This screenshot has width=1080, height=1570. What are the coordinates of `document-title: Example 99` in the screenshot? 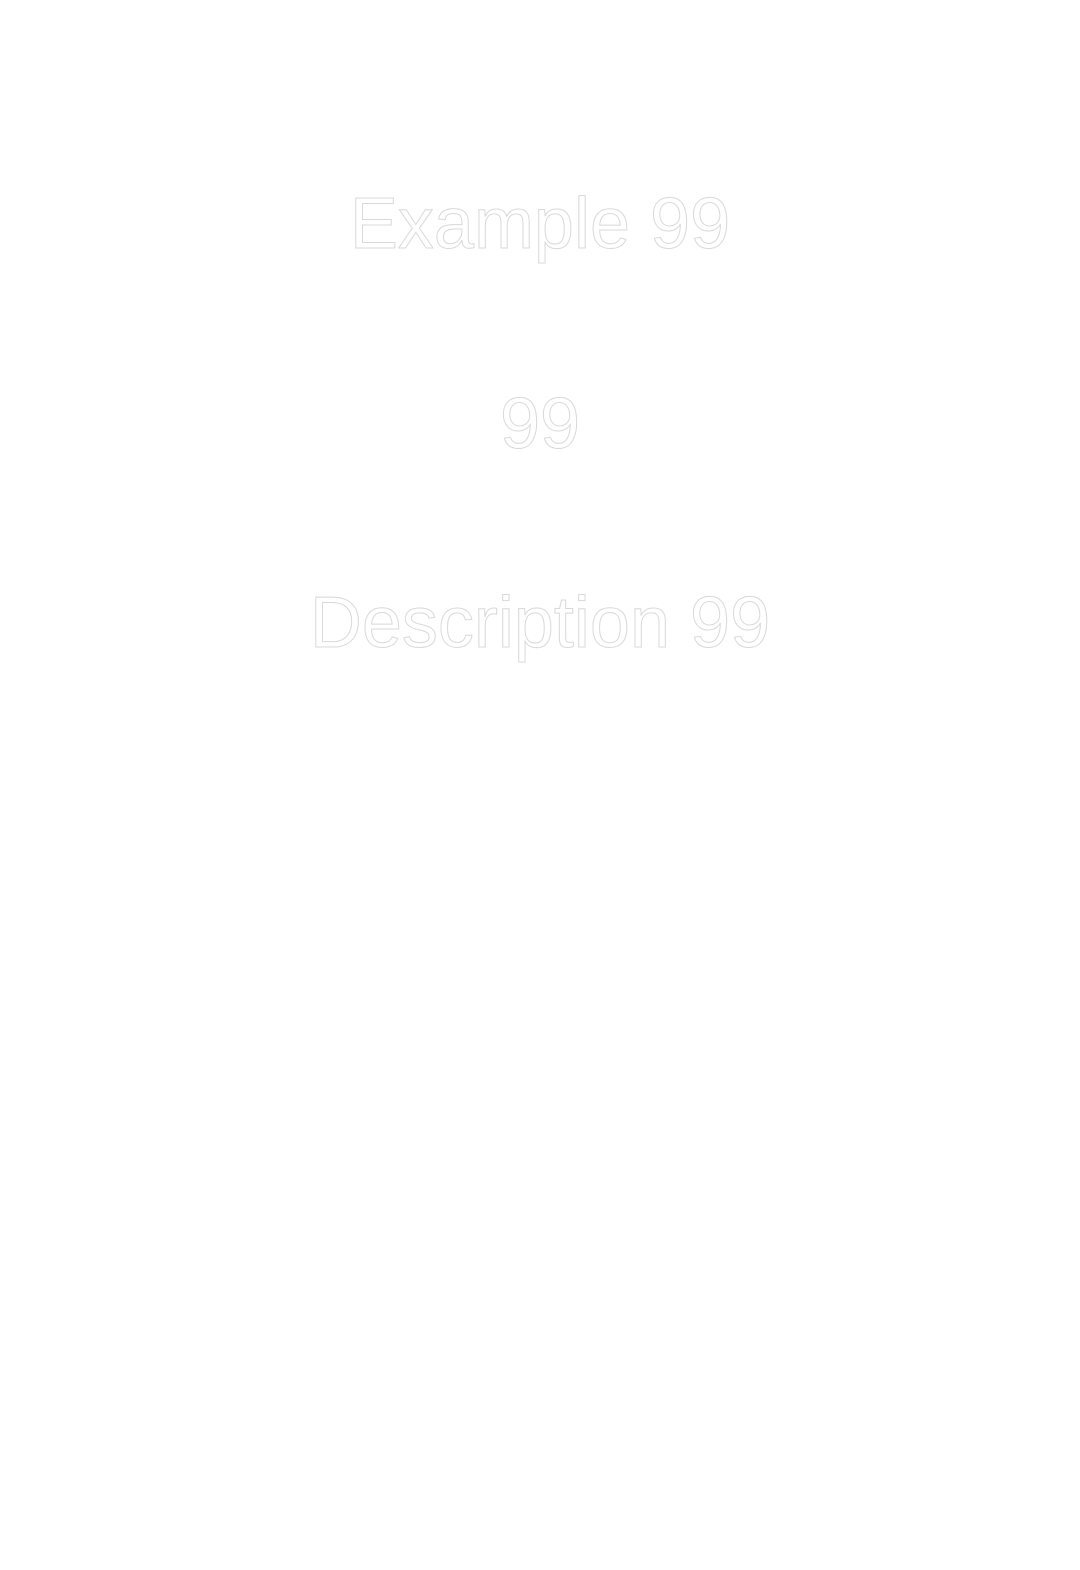 It's located at (540, 224).